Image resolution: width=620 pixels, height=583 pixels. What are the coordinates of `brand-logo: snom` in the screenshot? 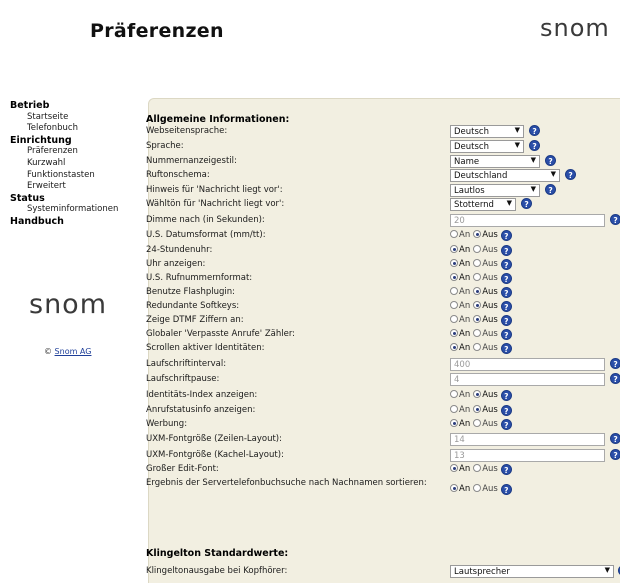 It's located at (575, 28).